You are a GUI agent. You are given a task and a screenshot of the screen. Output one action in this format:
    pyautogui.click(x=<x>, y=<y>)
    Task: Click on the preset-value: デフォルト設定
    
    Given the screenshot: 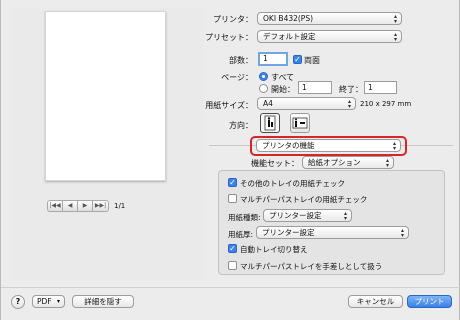 What is the action you would take?
    pyautogui.click(x=289, y=36)
    